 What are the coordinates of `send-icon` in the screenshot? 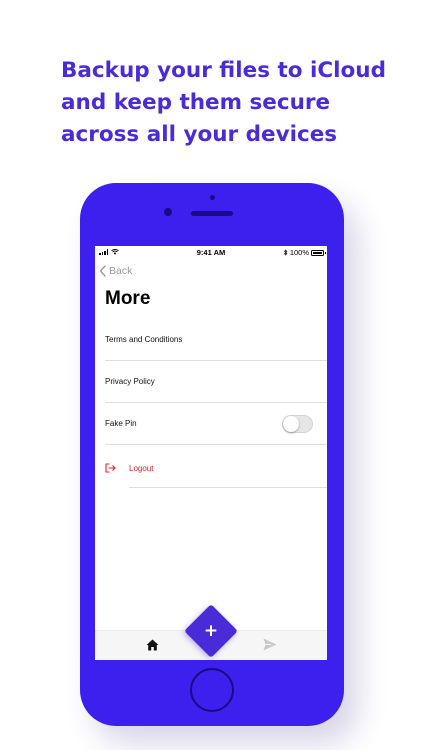 It's located at (270, 644).